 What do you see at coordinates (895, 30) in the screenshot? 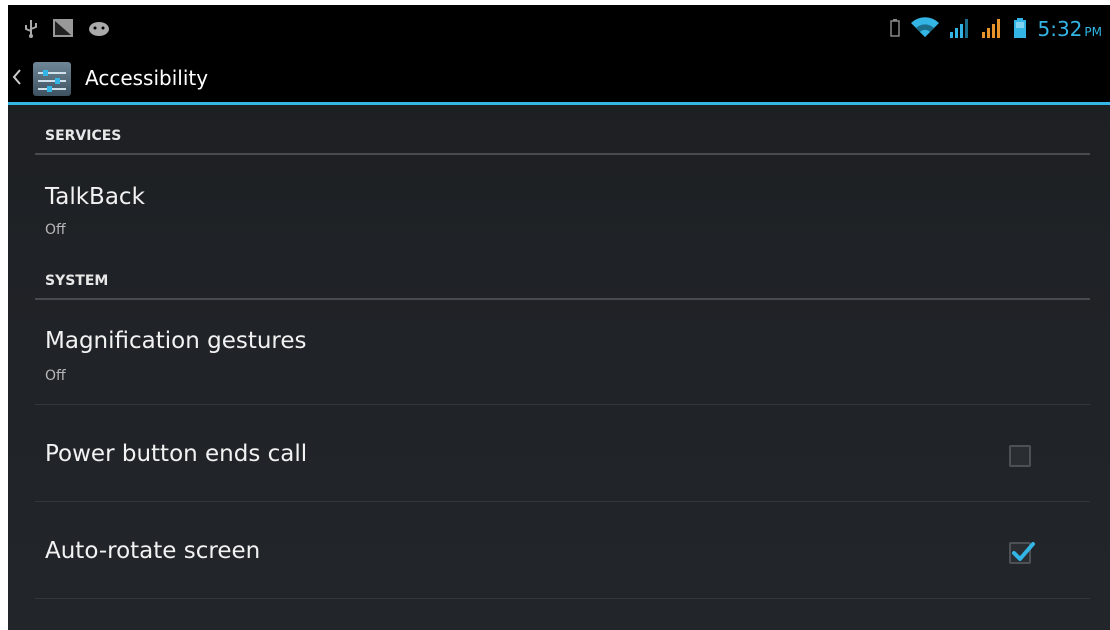
I see `battery-small-icon` at bounding box center [895, 30].